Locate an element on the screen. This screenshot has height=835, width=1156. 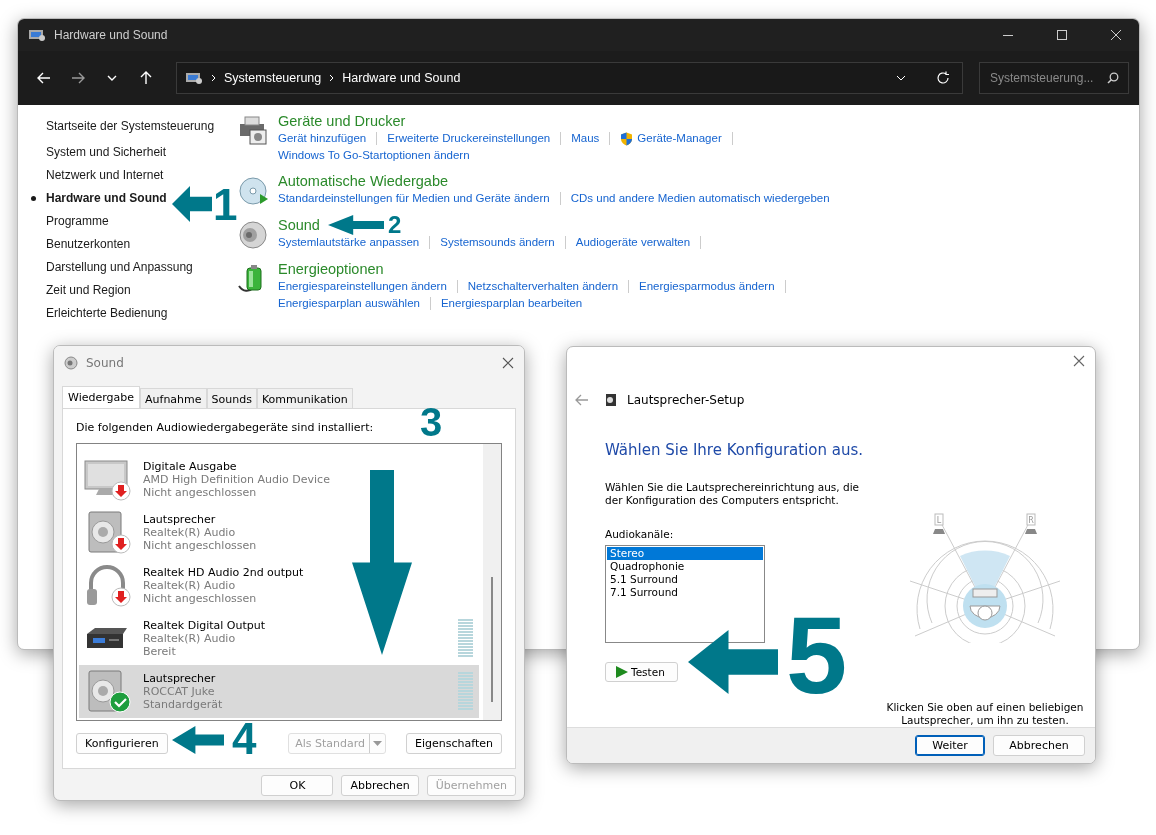
device-row: Digitale Ausgabe AMD High Definition Audio Device Nicht angeschlossen is located at coordinates (279, 479).